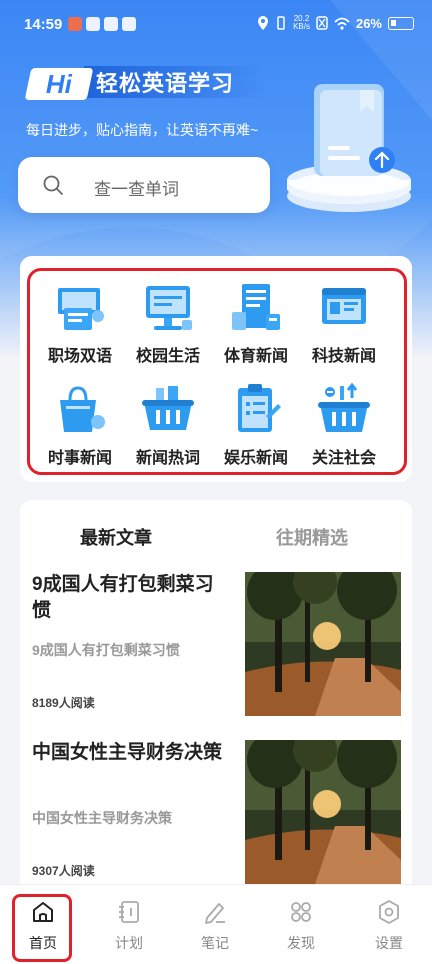 Image resolution: width=432 pixels, height=964 pixels. What do you see at coordinates (63, 871) in the screenshot?
I see `article-read-count: 9307人阅读` at bounding box center [63, 871].